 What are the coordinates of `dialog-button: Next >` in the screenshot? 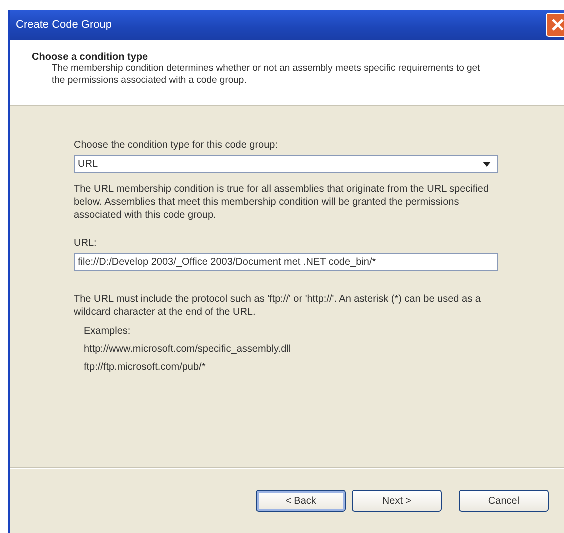 It's located at (397, 501).